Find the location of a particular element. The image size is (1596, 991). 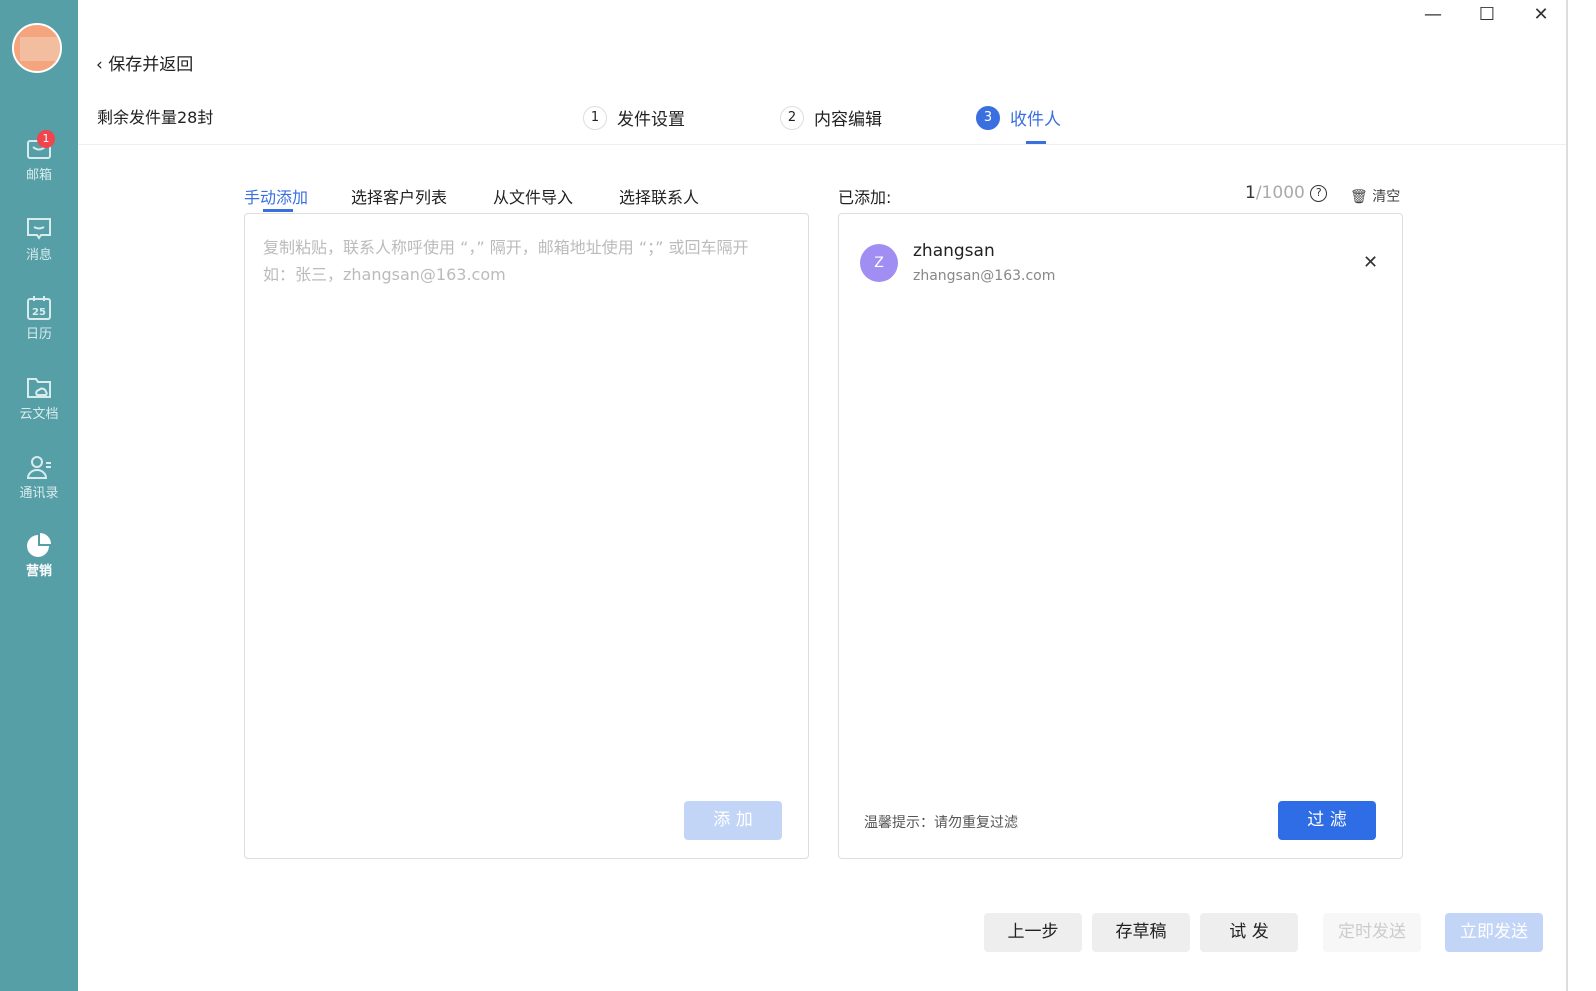

calendar-icon: 25 is located at coordinates (39, 308).